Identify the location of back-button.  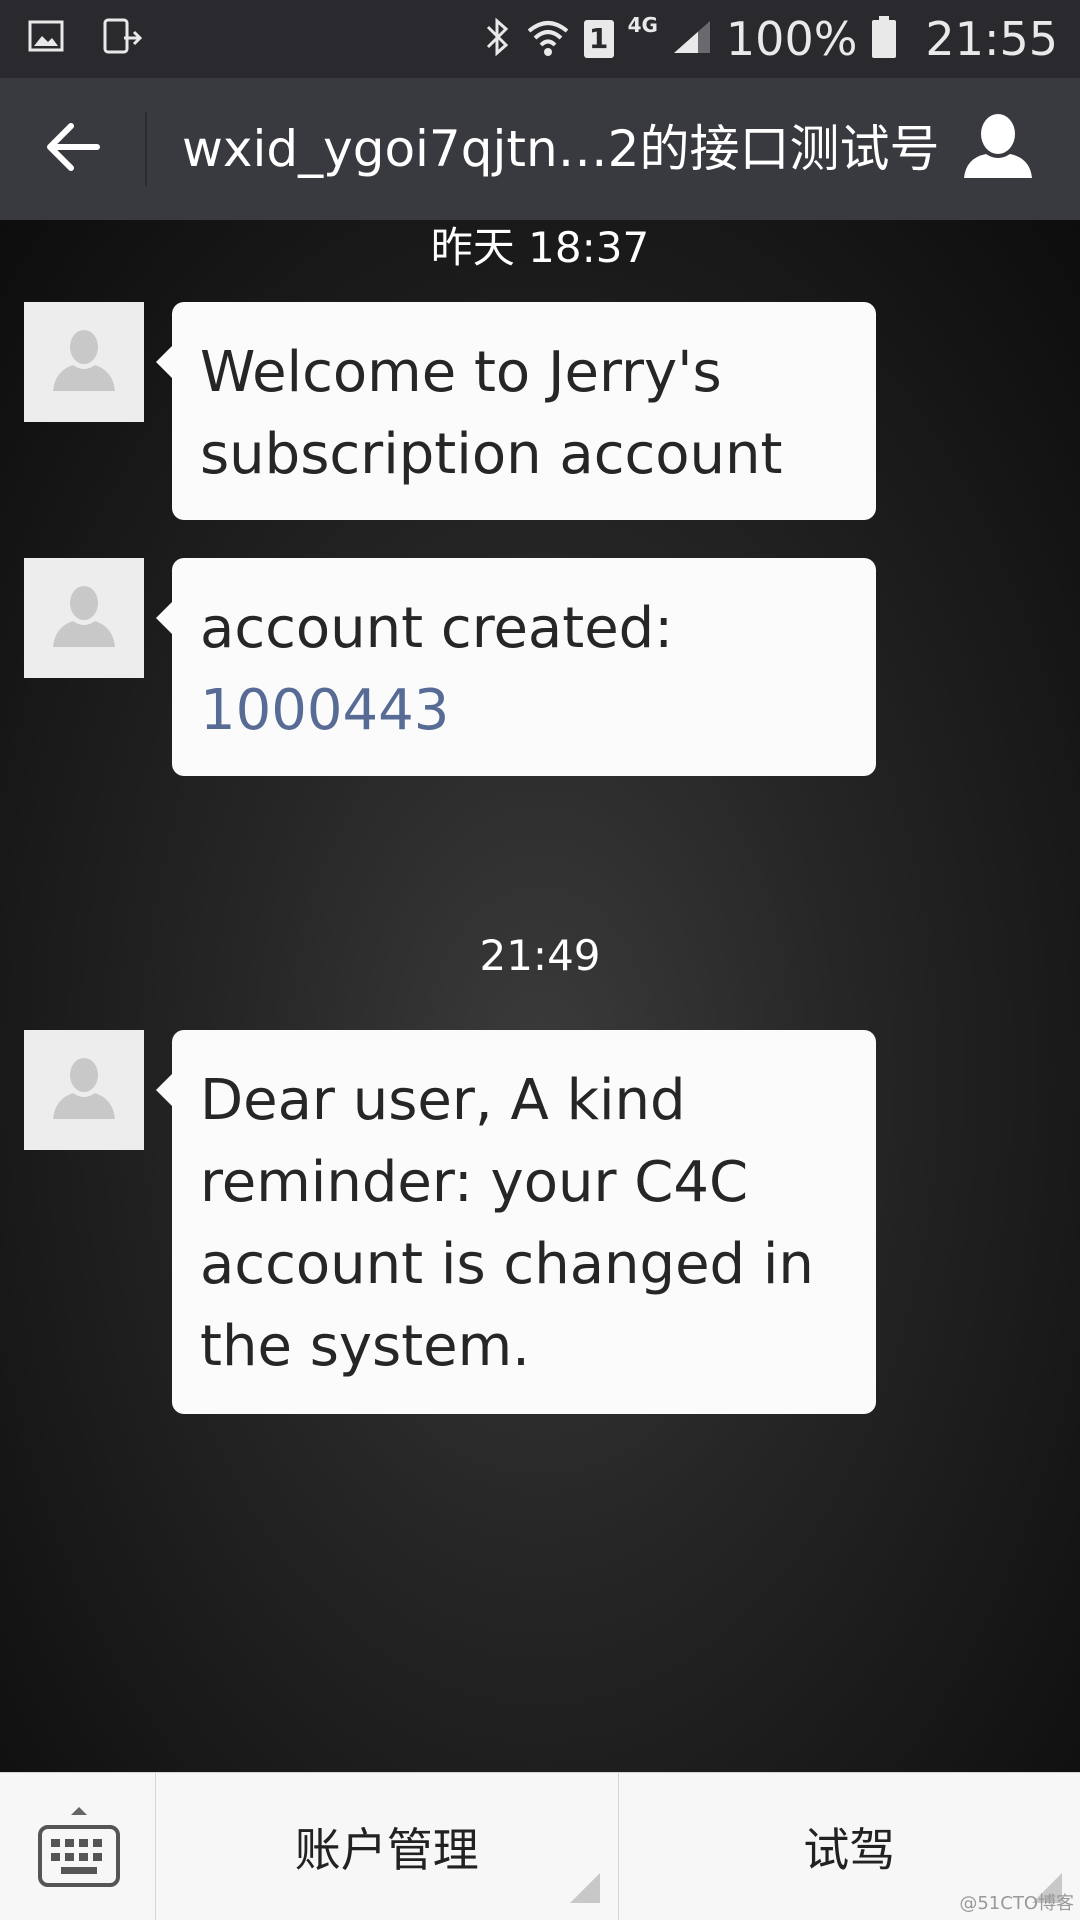
(73, 149).